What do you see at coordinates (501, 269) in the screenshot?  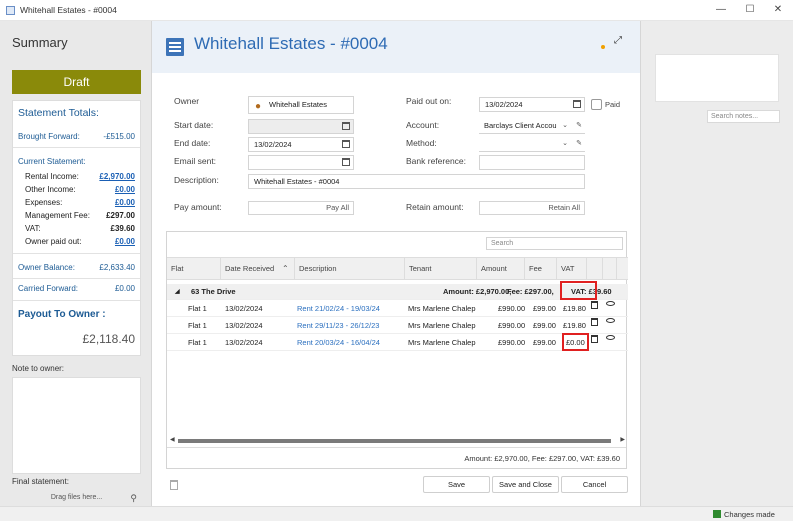 I see `column-header-amount: Amount` at bounding box center [501, 269].